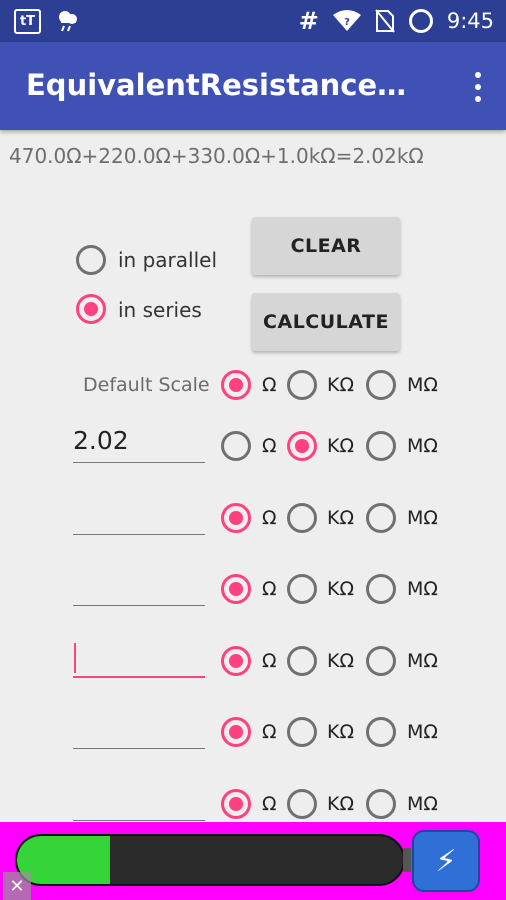  Describe the element at coordinates (470, 21) in the screenshot. I see `status-time: 9:45` at that location.